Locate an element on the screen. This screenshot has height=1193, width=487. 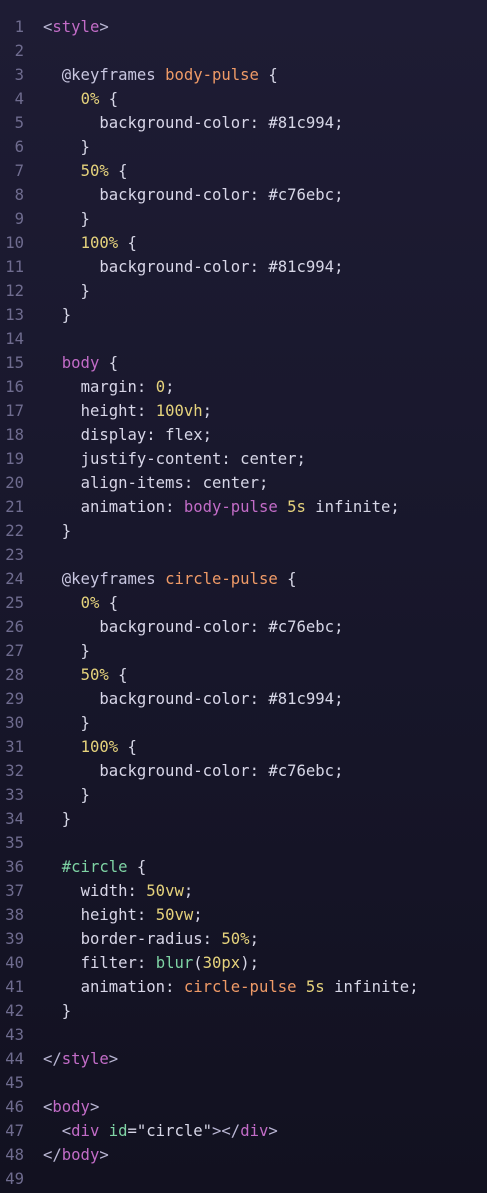
code-line: 1 <style> is located at coordinates (243, 27).